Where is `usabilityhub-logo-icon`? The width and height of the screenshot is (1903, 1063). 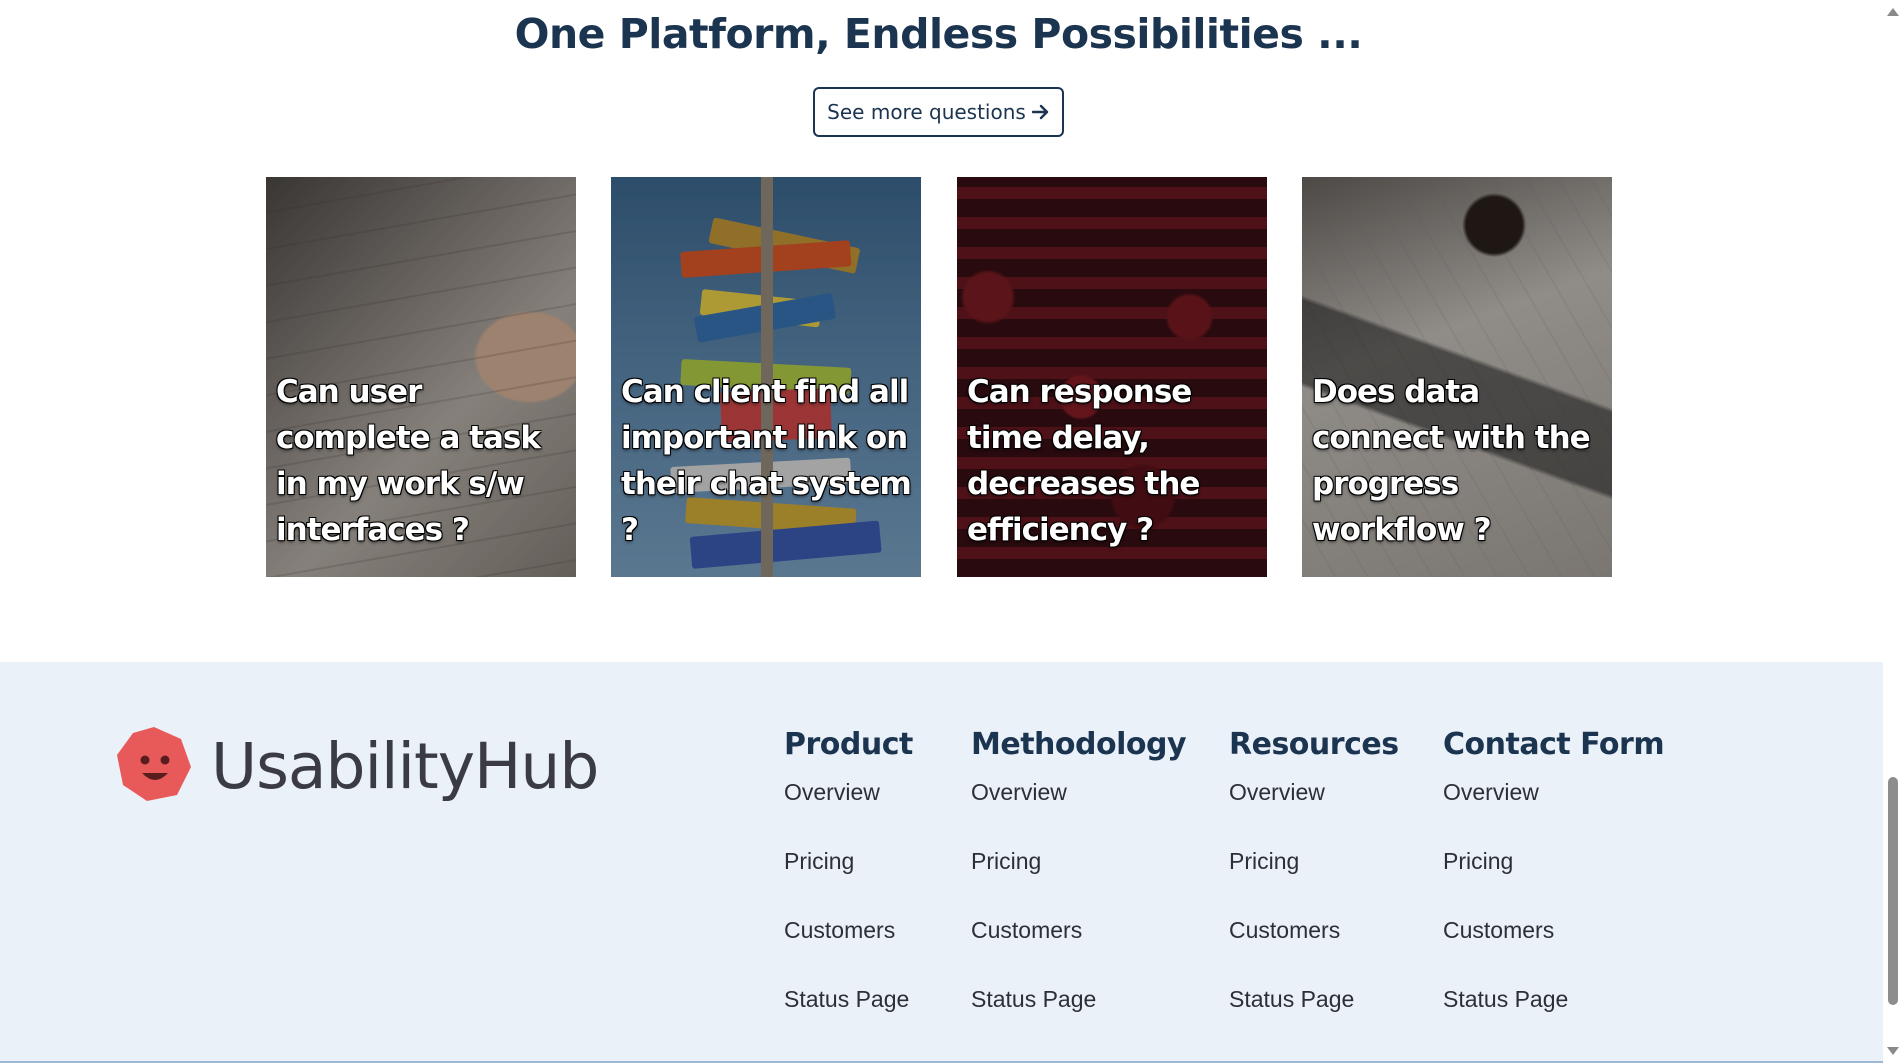 usabilityhub-logo-icon is located at coordinates (154, 766).